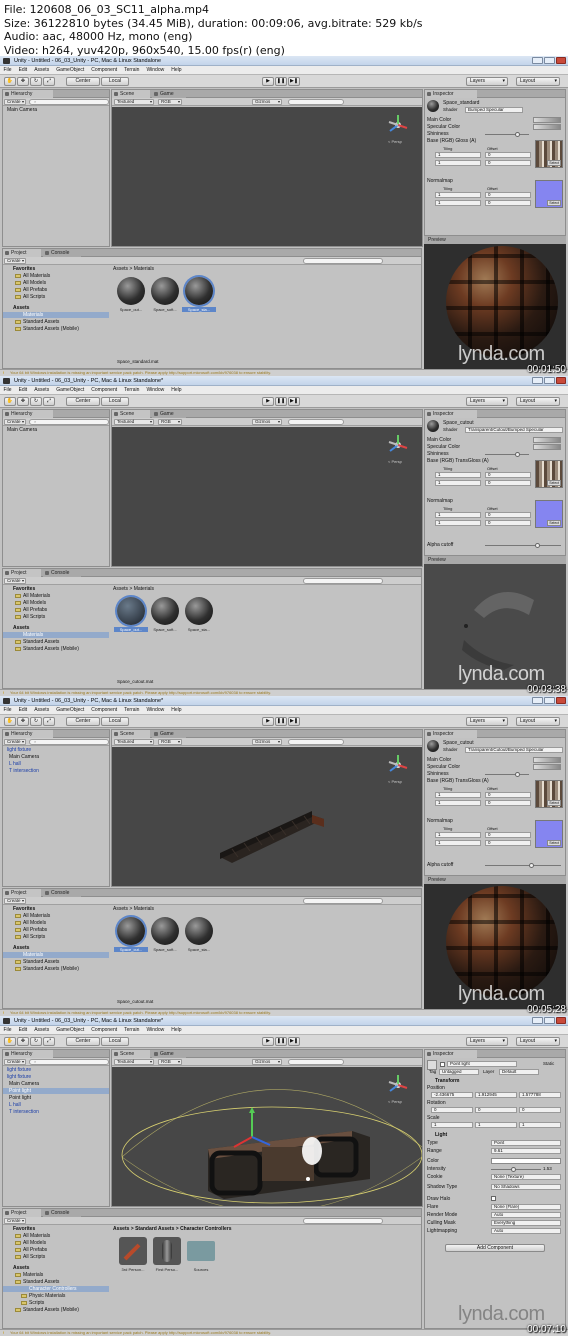  What do you see at coordinates (537, 380) in the screenshot?
I see `minimize-button` at bounding box center [537, 380].